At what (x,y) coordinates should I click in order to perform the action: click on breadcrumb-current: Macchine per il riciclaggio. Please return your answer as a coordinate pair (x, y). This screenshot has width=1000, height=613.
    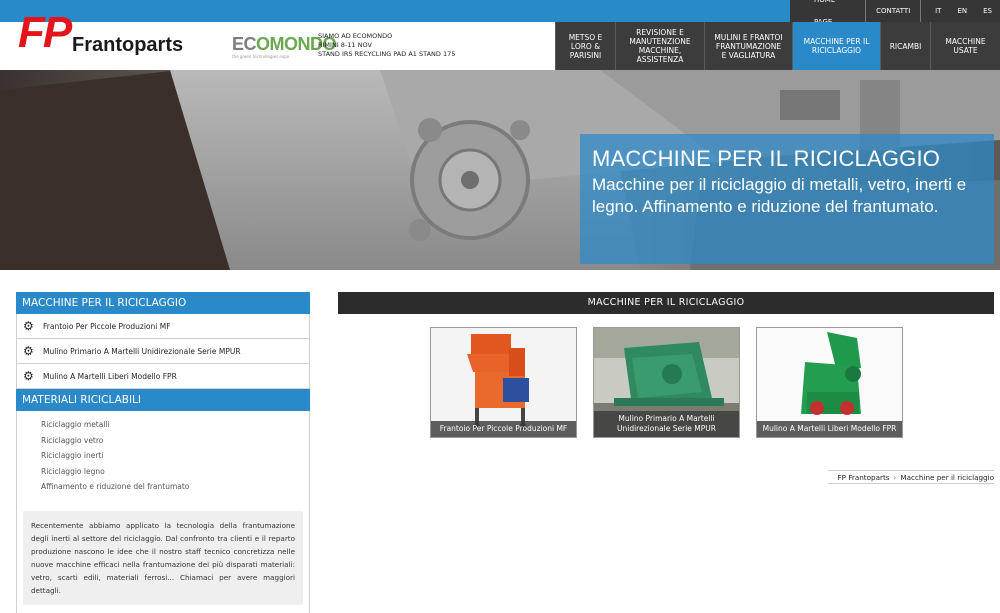
    Looking at the image, I should click on (947, 477).